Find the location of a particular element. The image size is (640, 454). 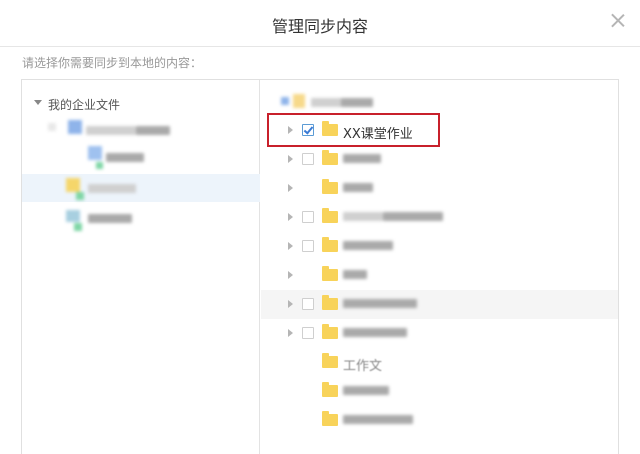

list-item: 工作文 is located at coordinates (439, 362).